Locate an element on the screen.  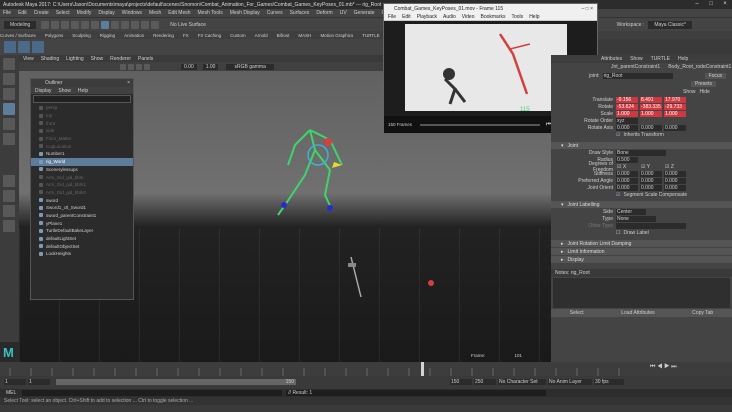
menu-item: Windows is located at coordinates (132, 13).